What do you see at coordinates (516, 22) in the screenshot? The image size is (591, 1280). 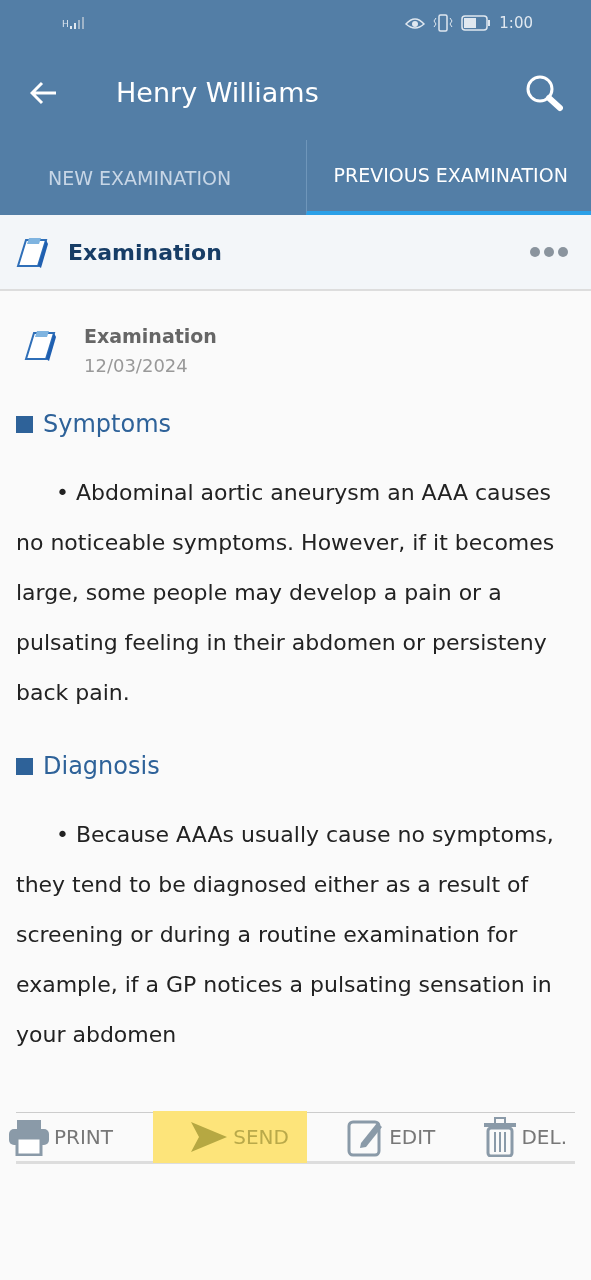 I see `clock-time: 1:00` at bounding box center [516, 22].